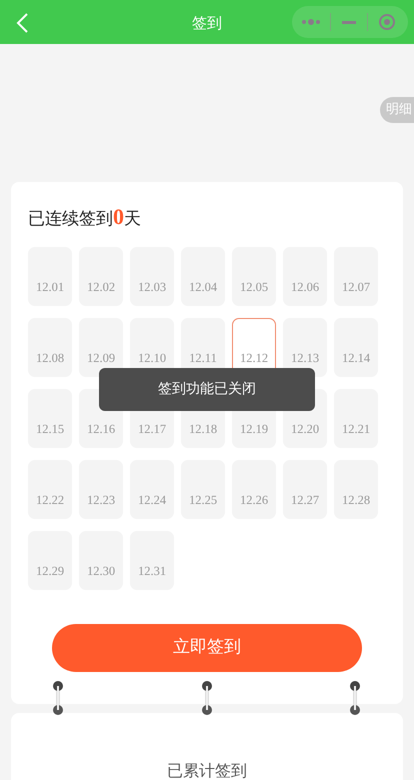 Image resolution: width=414 pixels, height=780 pixels. Describe the element at coordinates (101, 560) in the screenshot. I see `date-cell: 12.30` at that location.